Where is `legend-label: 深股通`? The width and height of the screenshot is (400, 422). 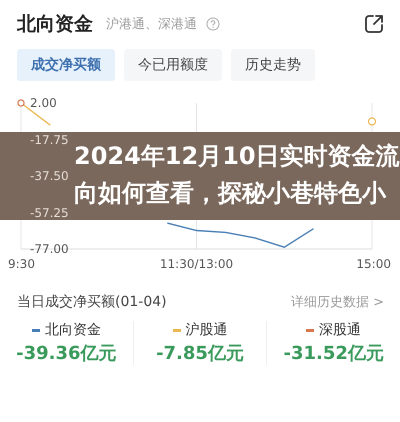 legend-label: 深股通 is located at coordinates (340, 330).